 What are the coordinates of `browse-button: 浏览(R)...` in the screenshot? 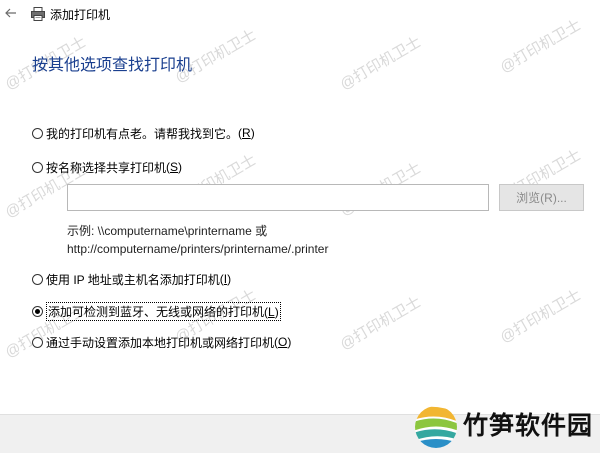 It's located at (541, 197).